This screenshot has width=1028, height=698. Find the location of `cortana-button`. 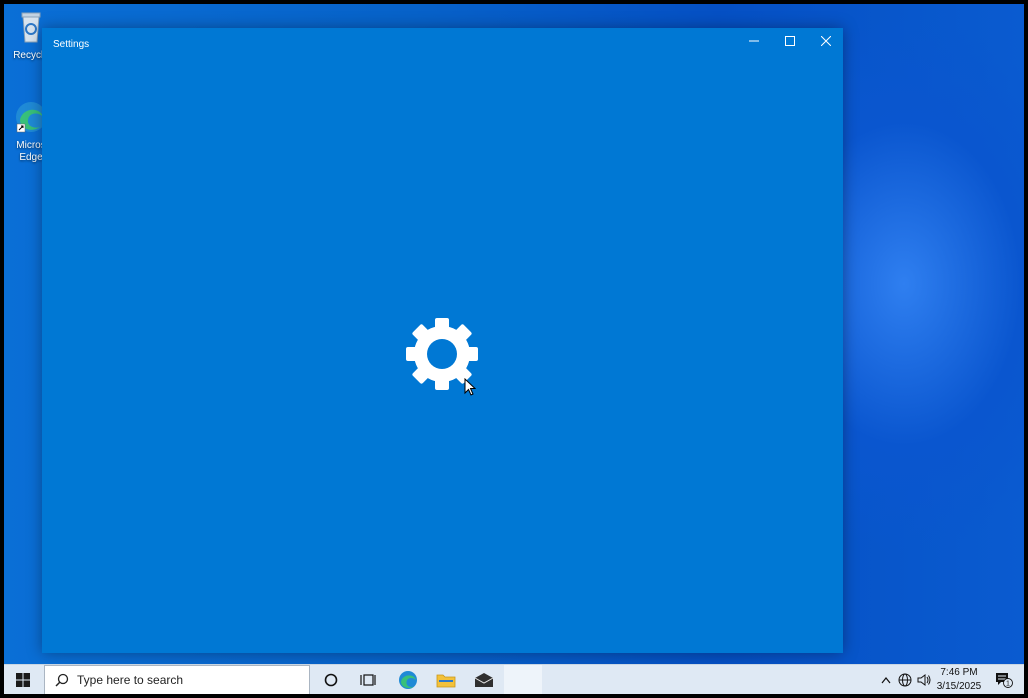

cortana-button is located at coordinates (331, 679).